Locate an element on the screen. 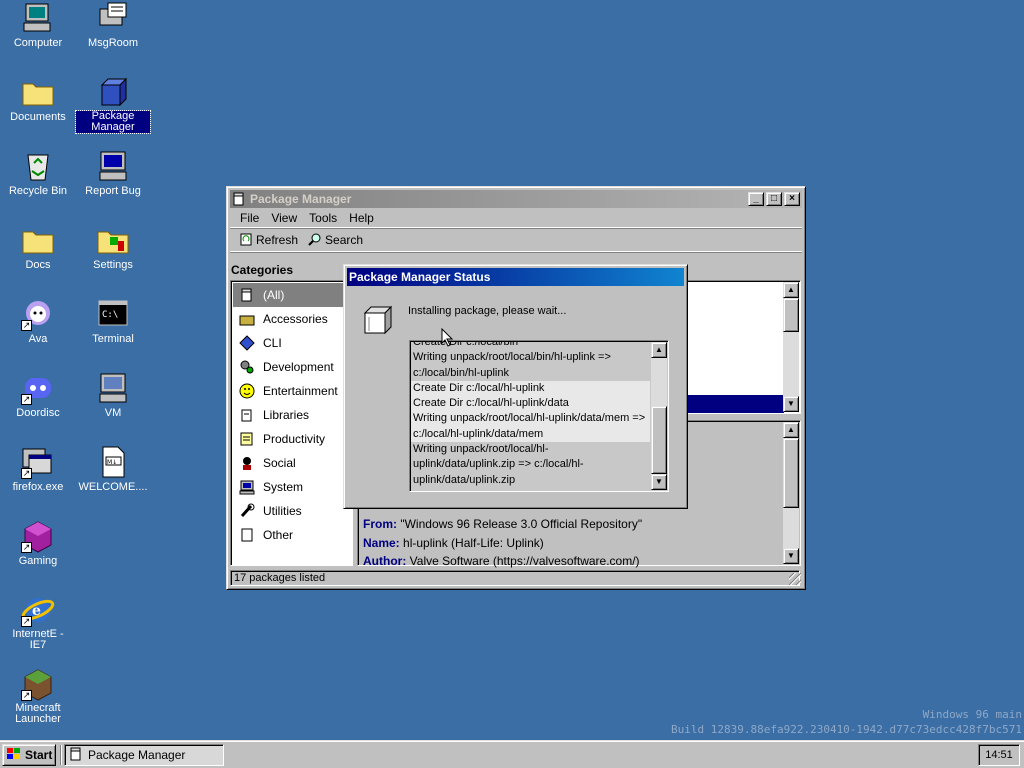  system-tray-clock: 14:51 is located at coordinates (999, 755).